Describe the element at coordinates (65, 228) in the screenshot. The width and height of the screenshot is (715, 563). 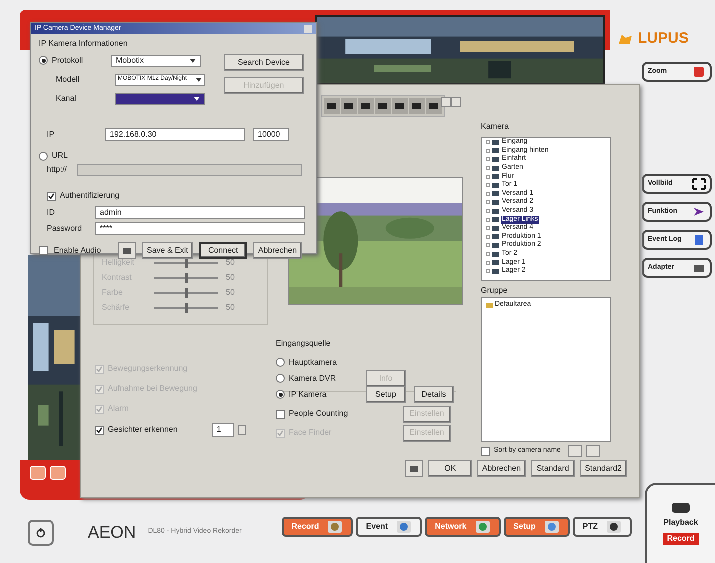
I see `field-label: Password` at that location.